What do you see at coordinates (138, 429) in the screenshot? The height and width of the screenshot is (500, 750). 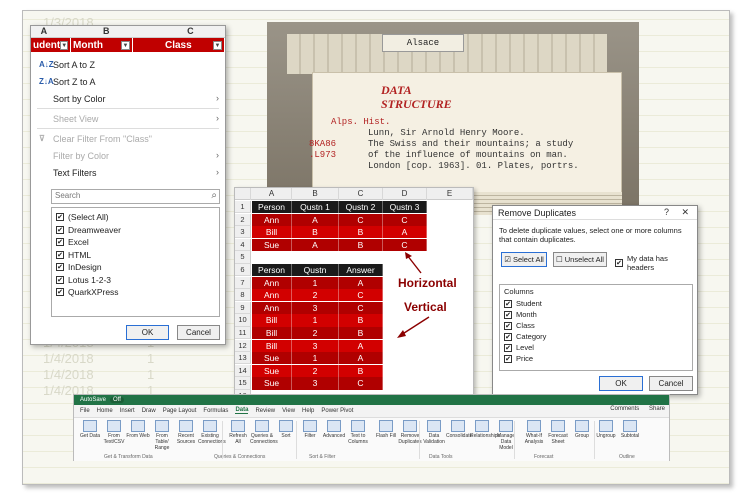 I see `ribbon-from-web-button: From Web` at bounding box center [138, 429].